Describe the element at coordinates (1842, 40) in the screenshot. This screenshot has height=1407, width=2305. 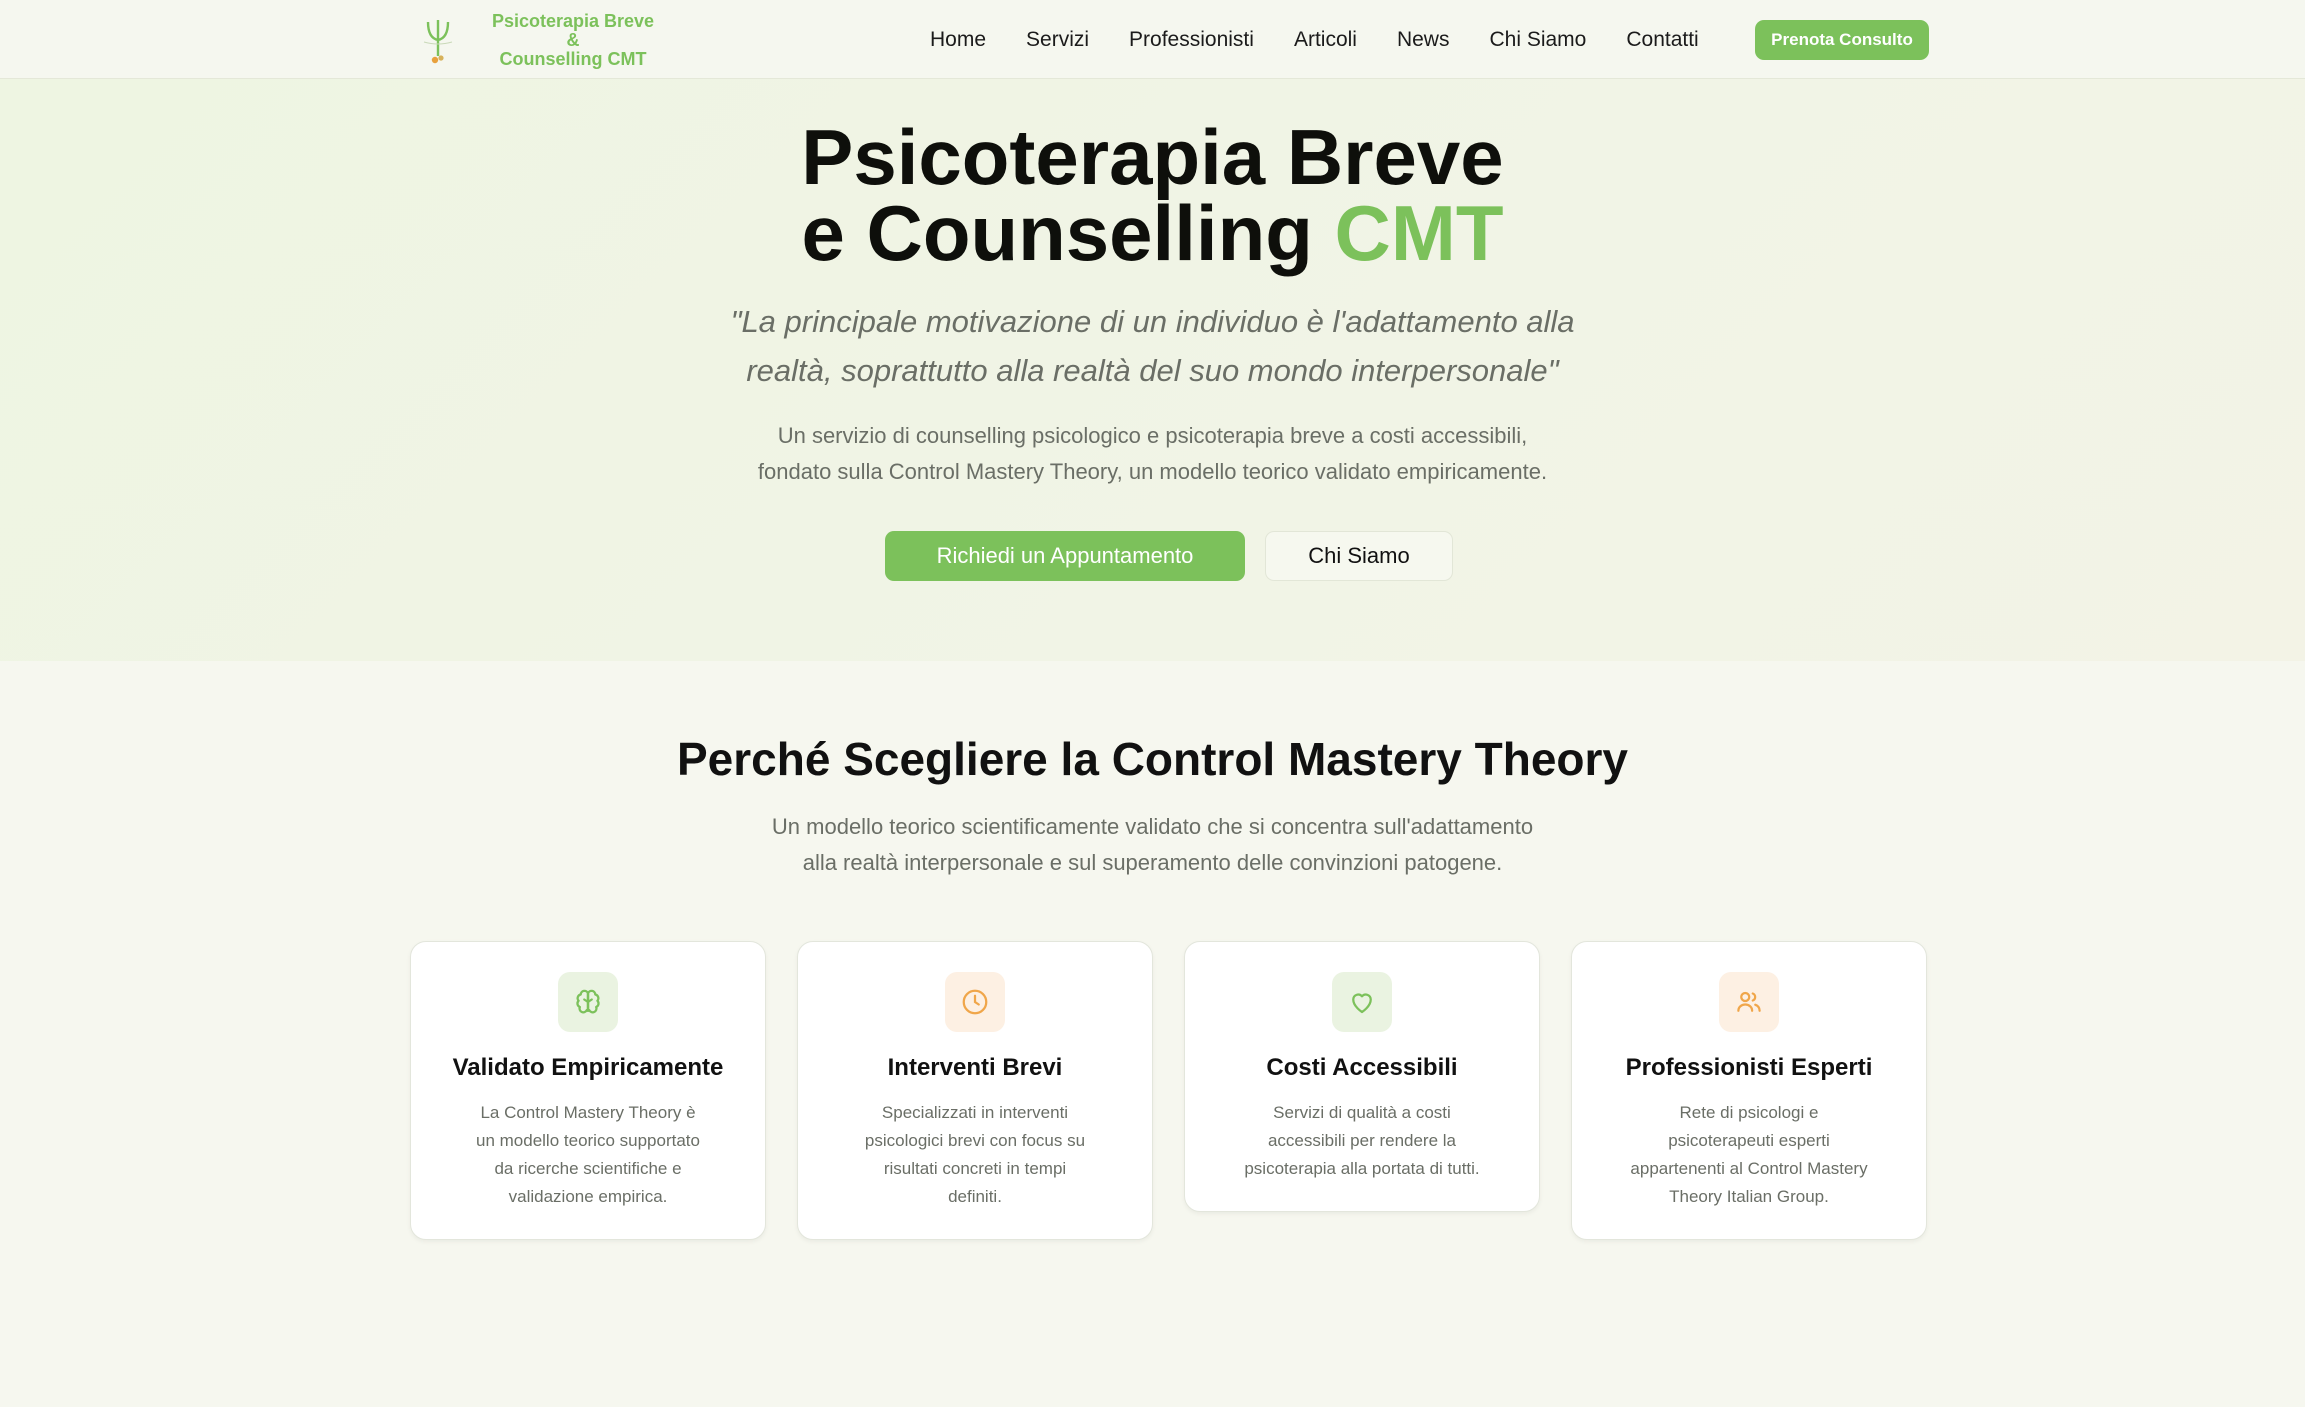
I see `book-consultation-button: Prenota Consulto` at that location.